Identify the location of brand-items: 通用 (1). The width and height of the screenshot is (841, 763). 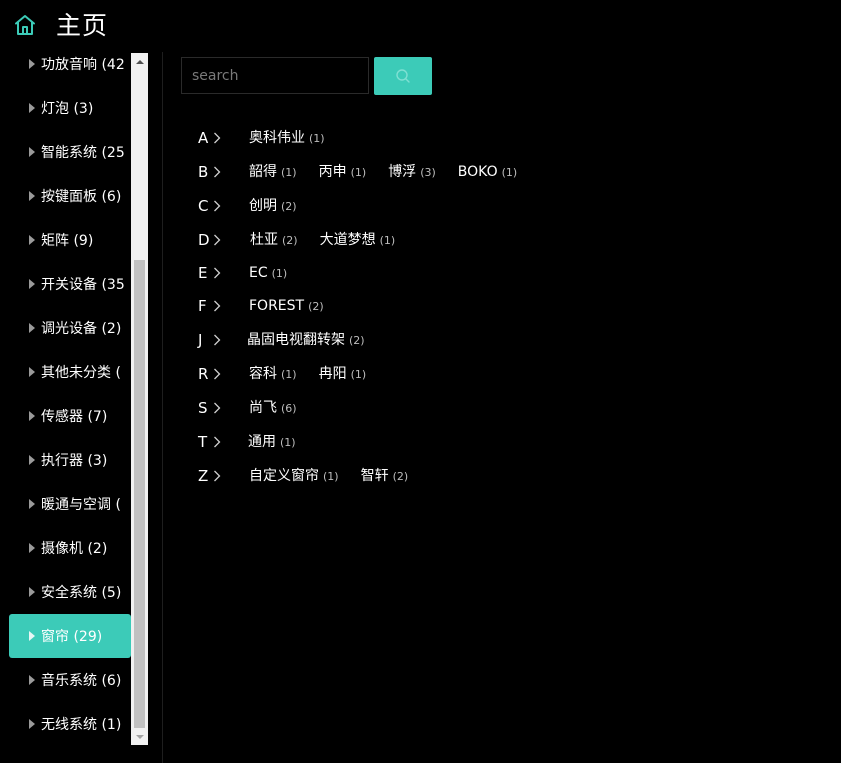
(283, 442).